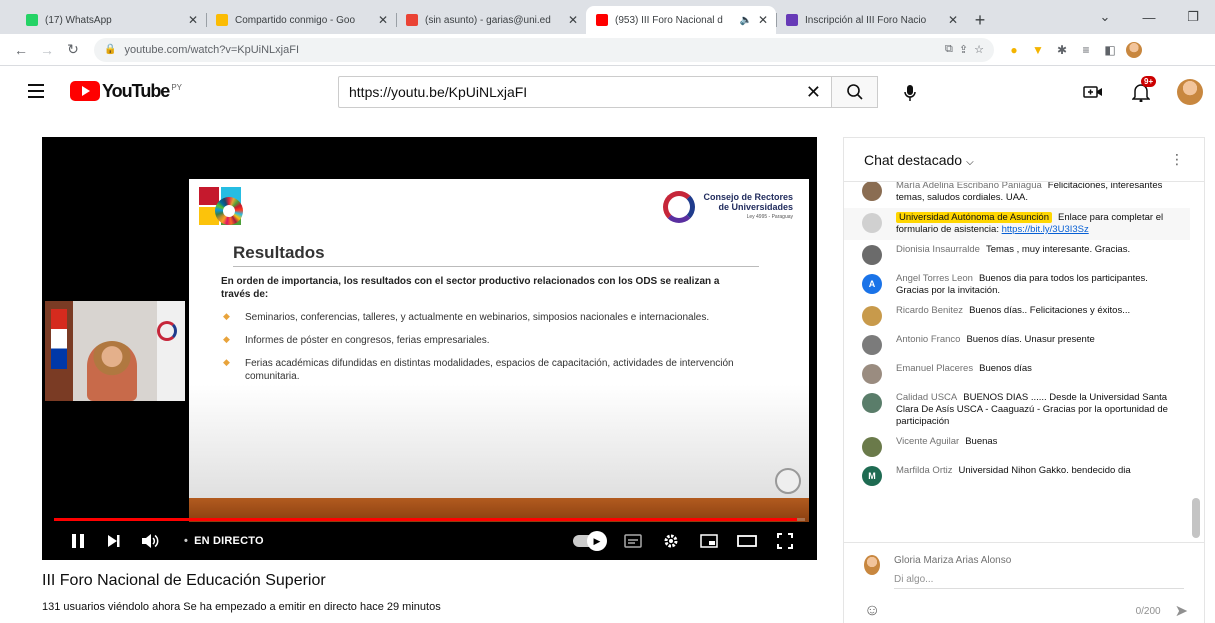 This screenshot has width=1215, height=623. I want to click on share-icon: ⇪, so click(963, 49).